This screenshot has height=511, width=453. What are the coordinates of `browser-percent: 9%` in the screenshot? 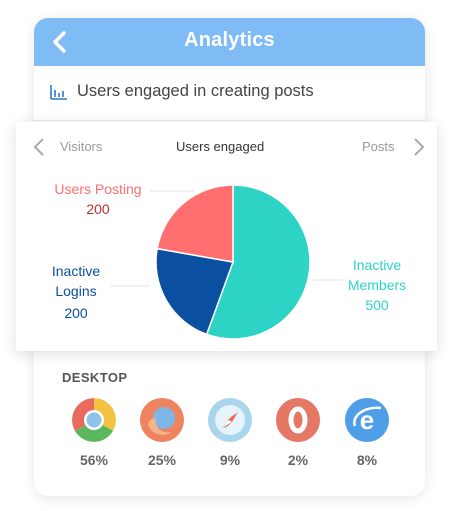 It's located at (230, 460).